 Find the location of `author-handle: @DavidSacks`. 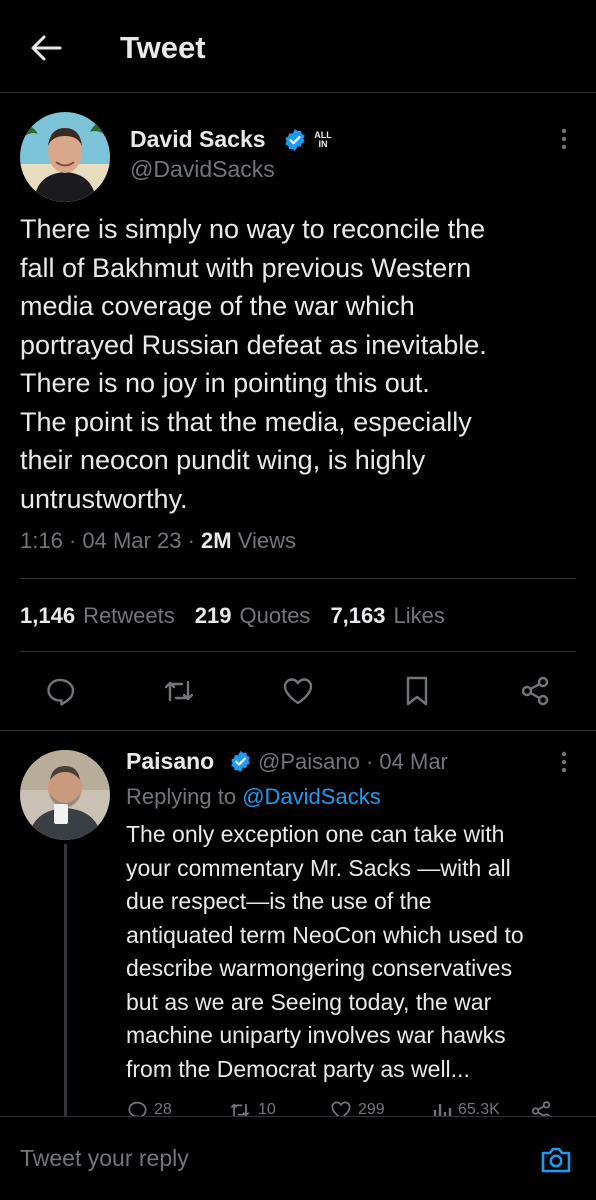

author-handle: @DavidSacks is located at coordinates (202, 169).